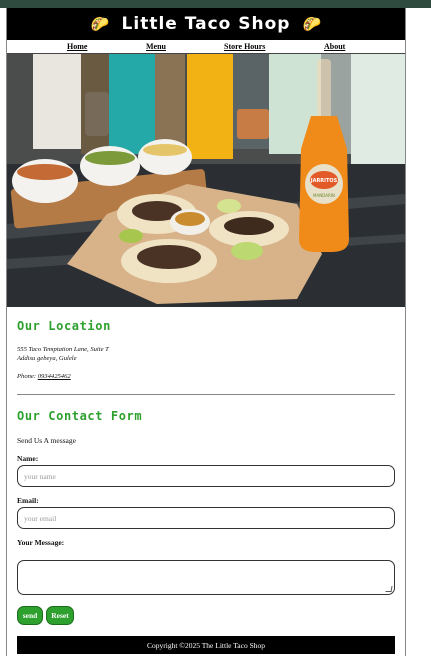 The image size is (431, 656). What do you see at coordinates (206, 476) in the screenshot?
I see `name-input: your name` at bounding box center [206, 476].